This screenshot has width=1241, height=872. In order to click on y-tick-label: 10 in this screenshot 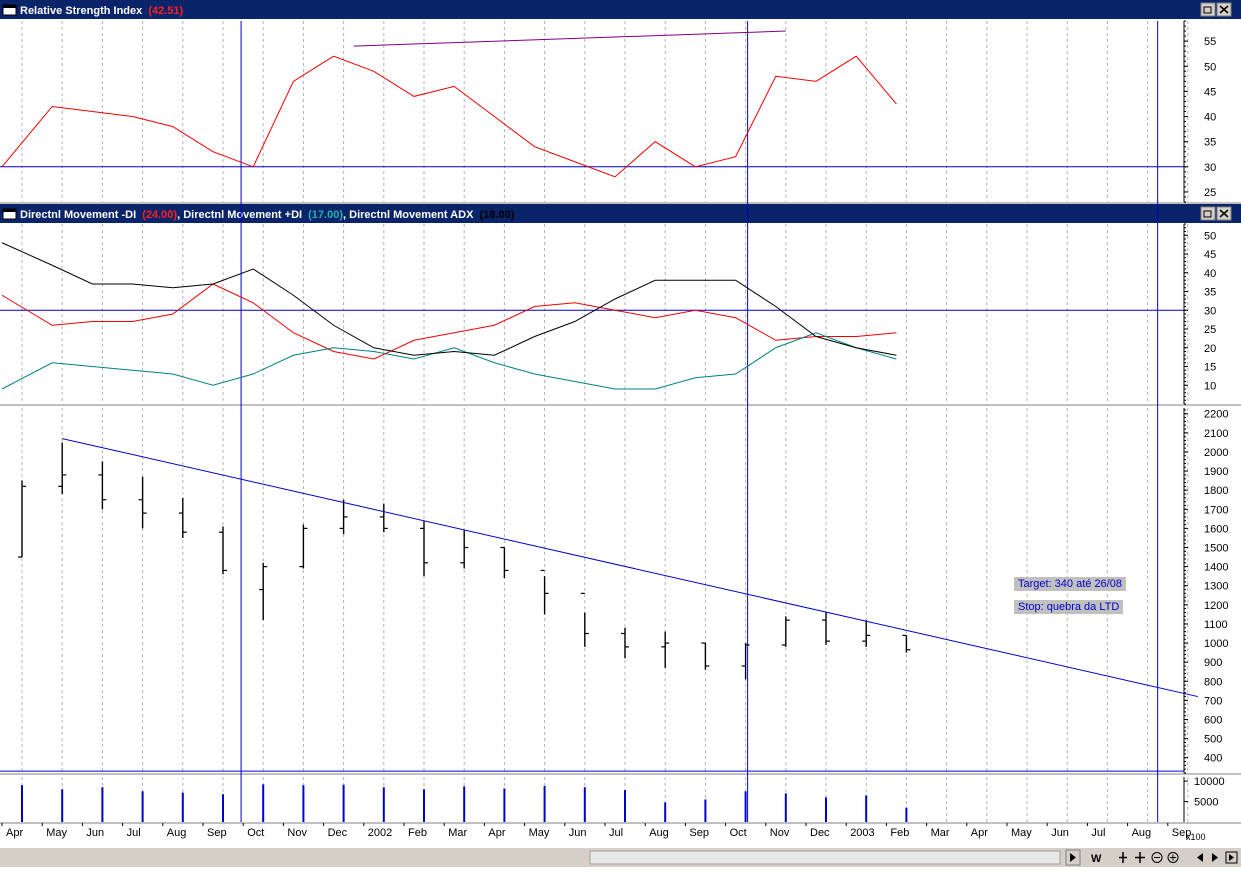, I will do `click(1210, 386)`.